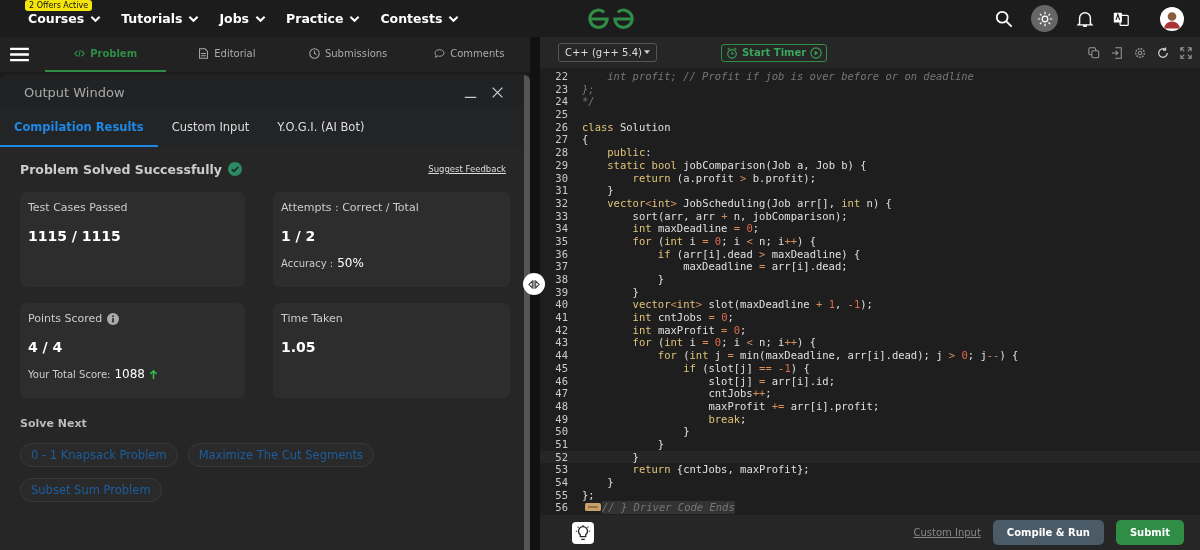  What do you see at coordinates (561, 254) in the screenshot?
I see `line-number: 36` at bounding box center [561, 254].